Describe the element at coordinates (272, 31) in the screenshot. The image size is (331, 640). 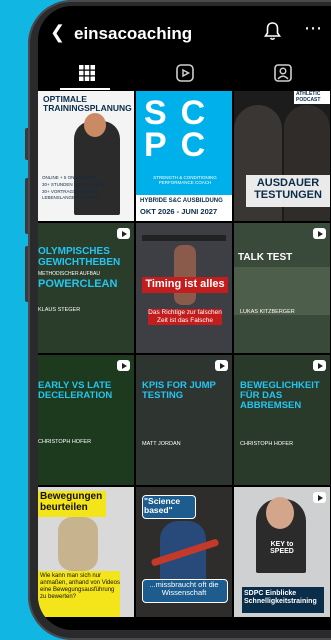
I see `bell-icon` at that location.